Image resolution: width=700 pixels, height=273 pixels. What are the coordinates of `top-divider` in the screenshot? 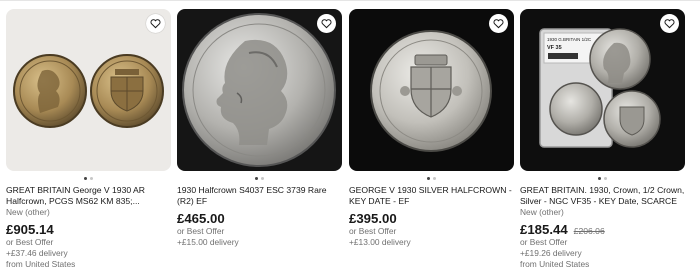 It's located at (350, 0).